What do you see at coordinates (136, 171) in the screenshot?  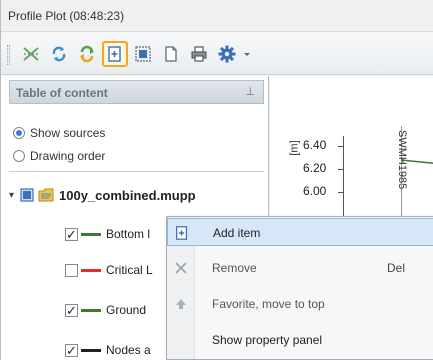 I see `divider` at bounding box center [136, 171].